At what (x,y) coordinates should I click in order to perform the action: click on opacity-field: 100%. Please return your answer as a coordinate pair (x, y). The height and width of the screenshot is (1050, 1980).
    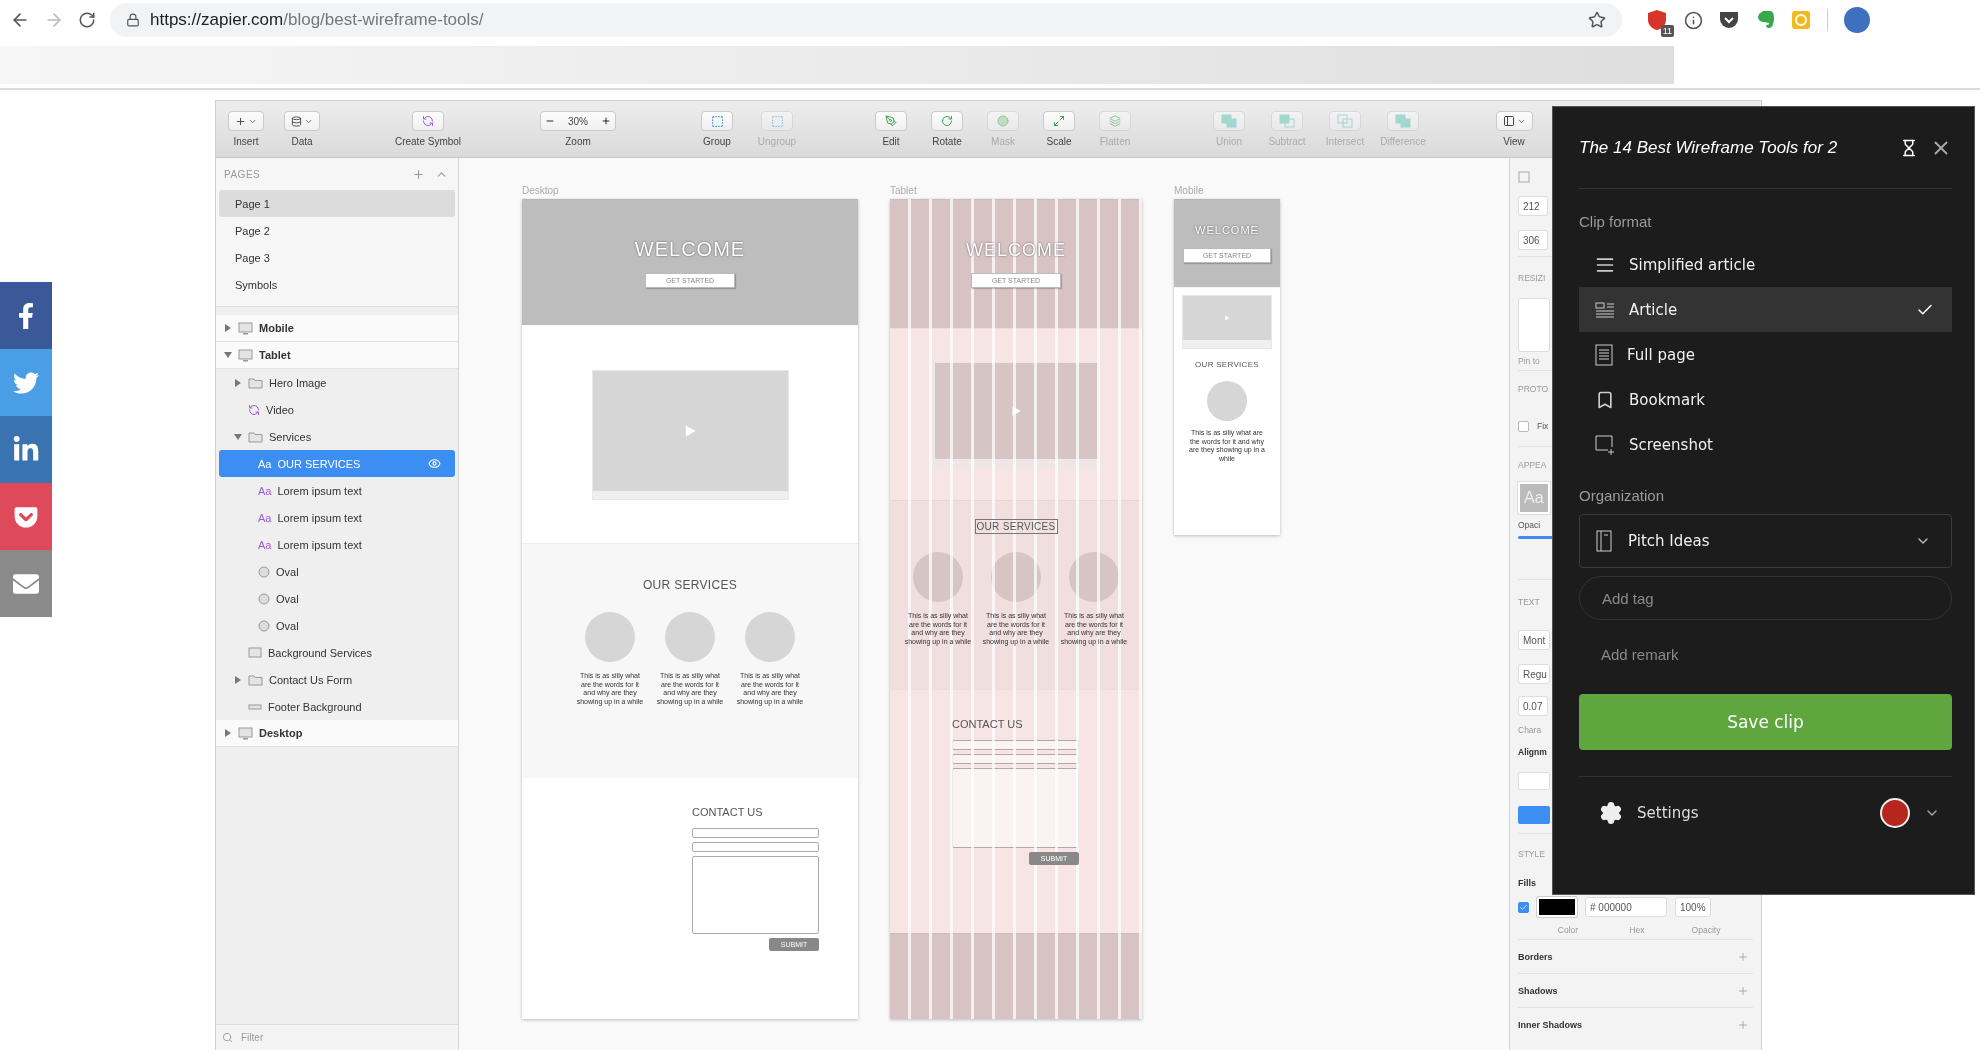
    Looking at the image, I should click on (1693, 907).